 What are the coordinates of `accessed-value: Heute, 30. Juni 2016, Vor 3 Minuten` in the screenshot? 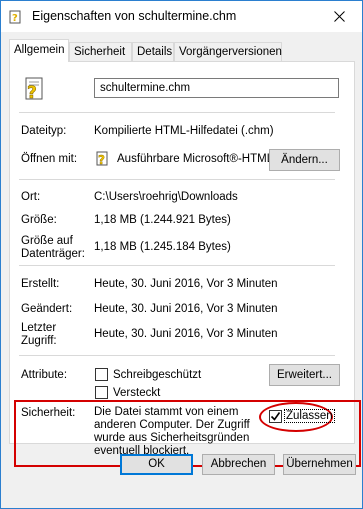 It's located at (186, 334).